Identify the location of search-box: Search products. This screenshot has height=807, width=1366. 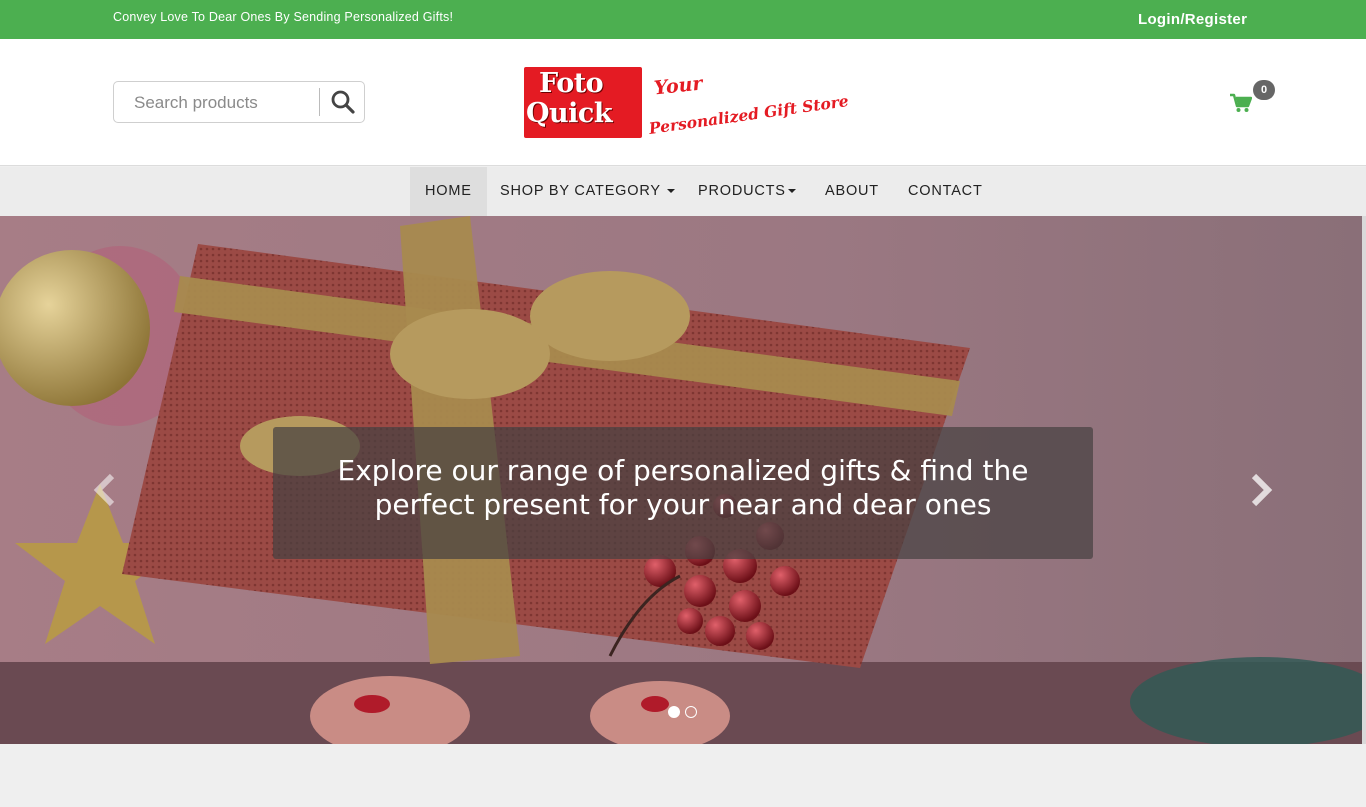
(239, 102).